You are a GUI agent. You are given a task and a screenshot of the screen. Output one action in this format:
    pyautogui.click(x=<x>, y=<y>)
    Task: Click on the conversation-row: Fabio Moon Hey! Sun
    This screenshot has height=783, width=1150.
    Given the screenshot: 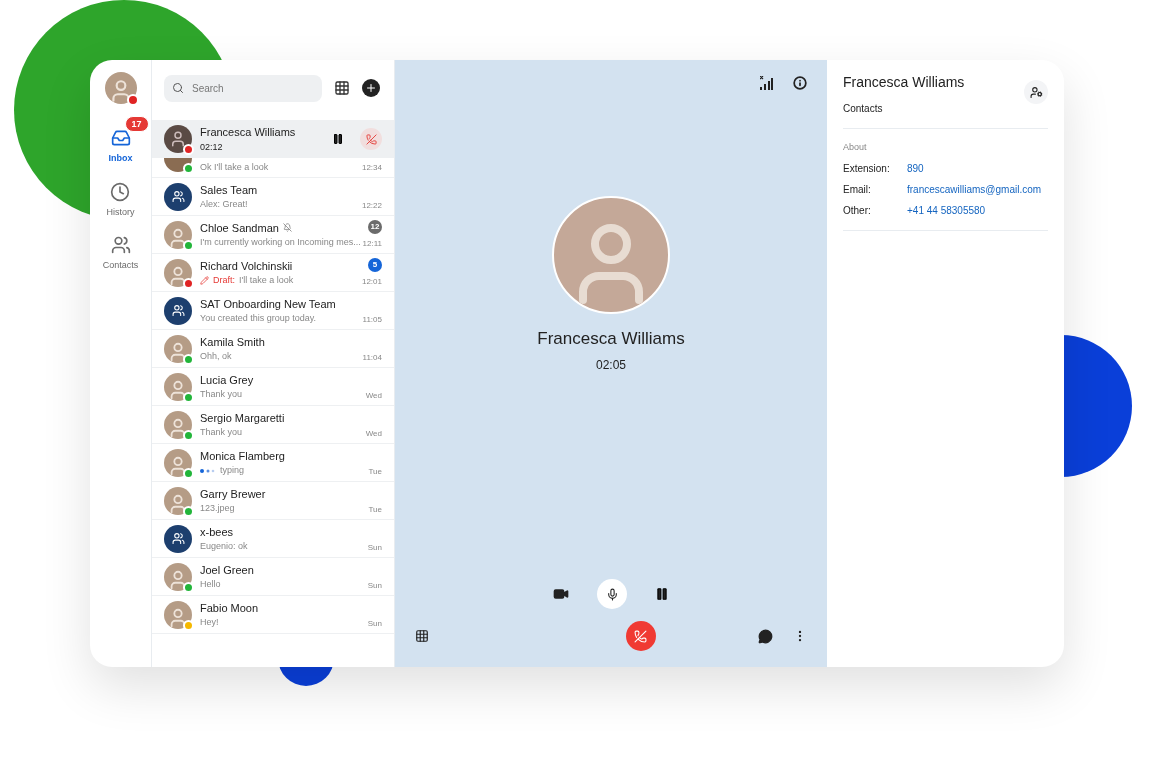 What is the action you would take?
    pyautogui.click(x=273, y=615)
    